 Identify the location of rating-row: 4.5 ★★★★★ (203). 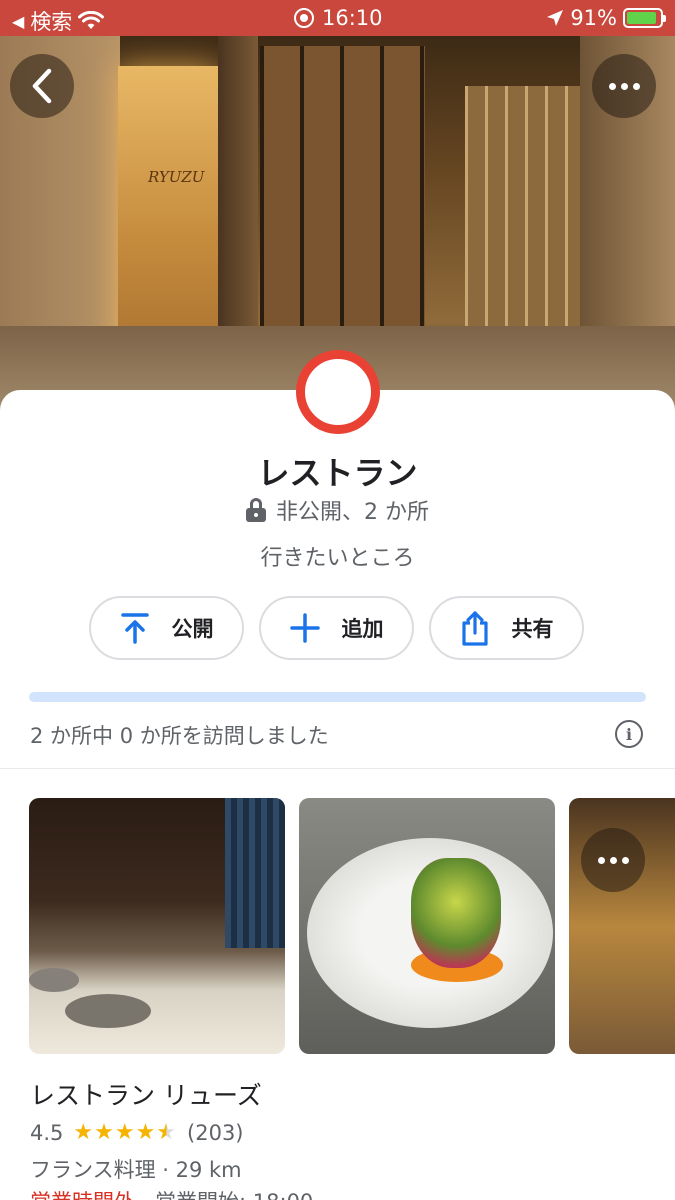
(137, 1132).